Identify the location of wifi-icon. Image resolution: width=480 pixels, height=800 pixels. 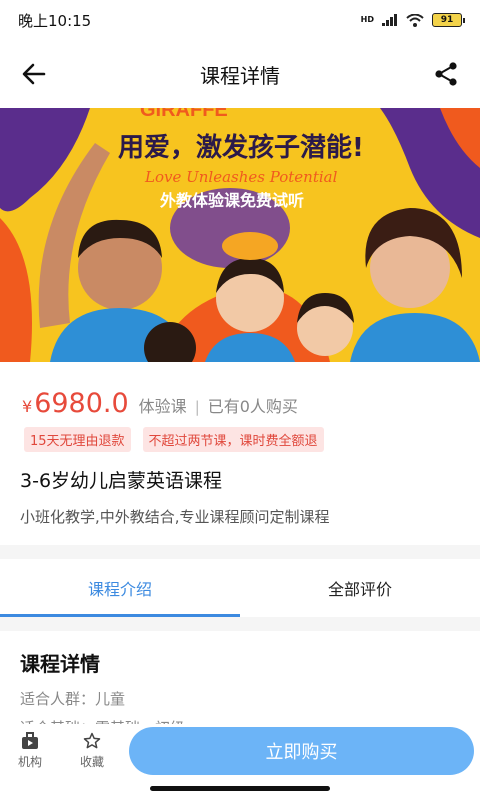
(415, 20).